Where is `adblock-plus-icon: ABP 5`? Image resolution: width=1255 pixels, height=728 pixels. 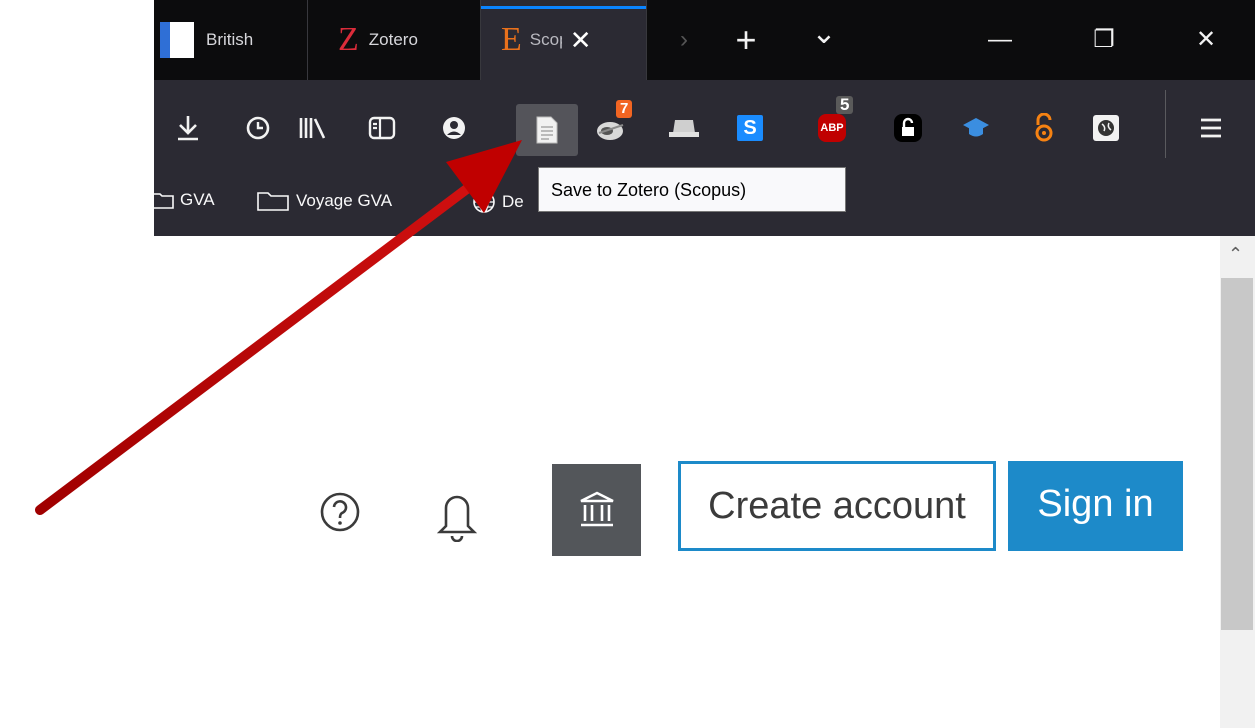
adblock-plus-icon: ABP 5 is located at coordinates (833, 122).